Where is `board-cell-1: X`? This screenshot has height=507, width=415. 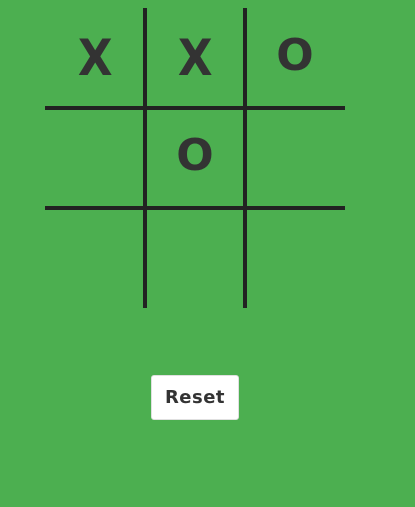
board-cell-1: X is located at coordinates (95, 58).